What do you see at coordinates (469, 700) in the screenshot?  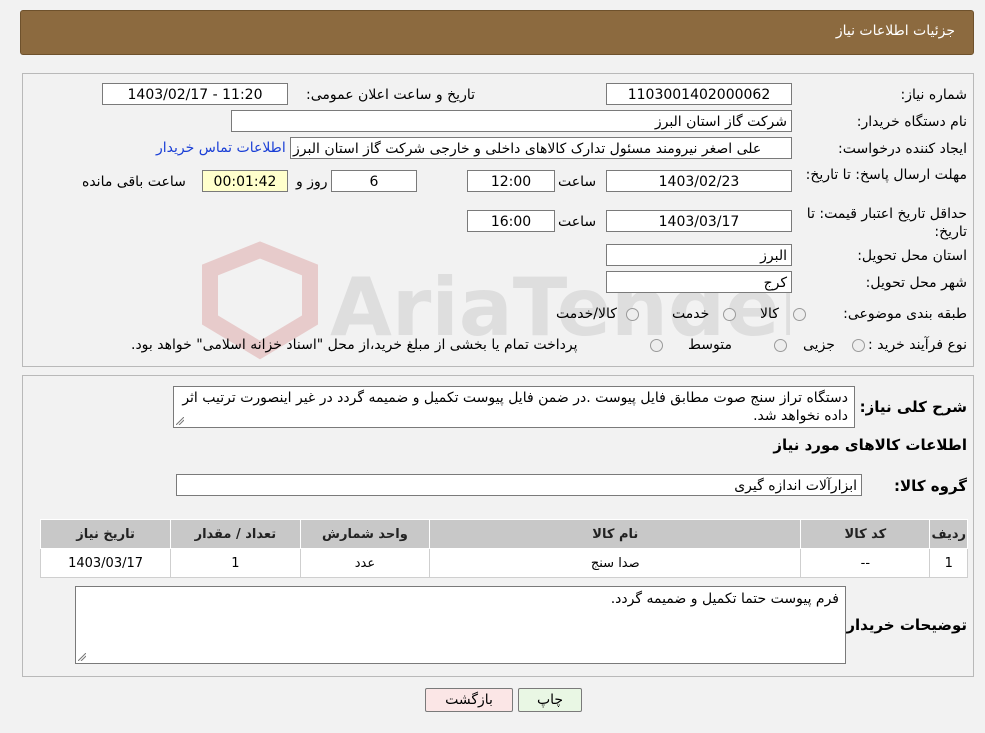 I see `back-button: بازگشت` at bounding box center [469, 700].